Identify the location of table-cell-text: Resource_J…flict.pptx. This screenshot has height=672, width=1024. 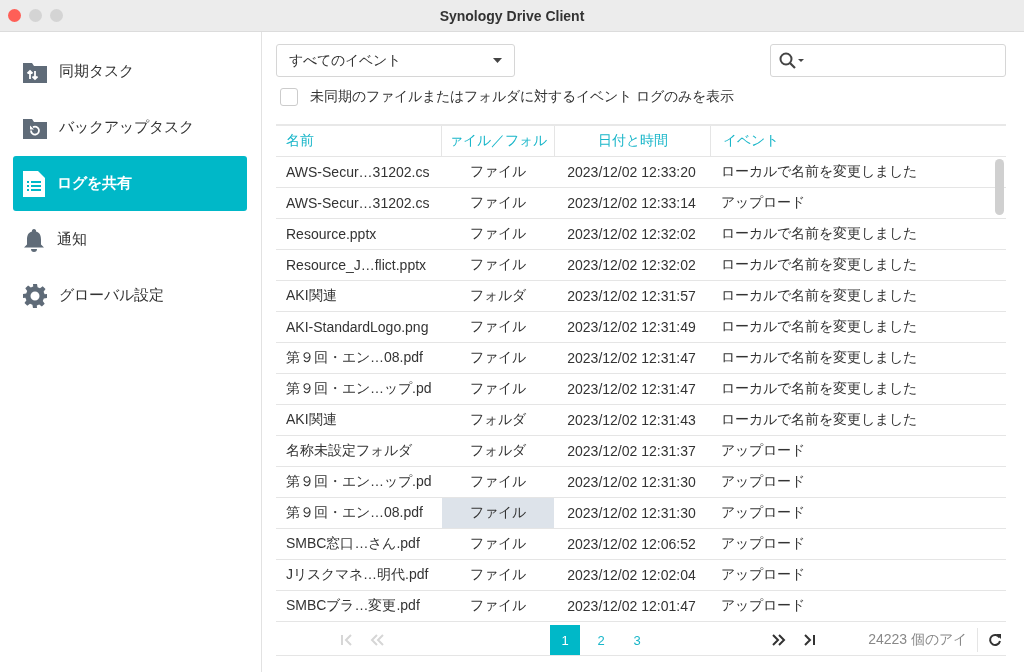
(356, 265).